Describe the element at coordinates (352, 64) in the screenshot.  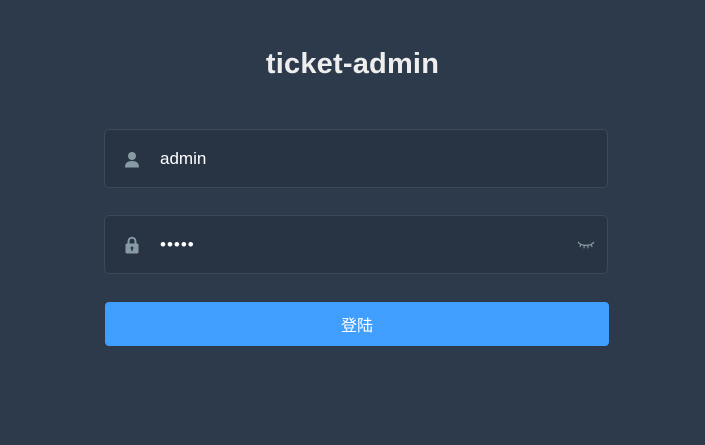
I see `page-title: ticket-admin` at that location.